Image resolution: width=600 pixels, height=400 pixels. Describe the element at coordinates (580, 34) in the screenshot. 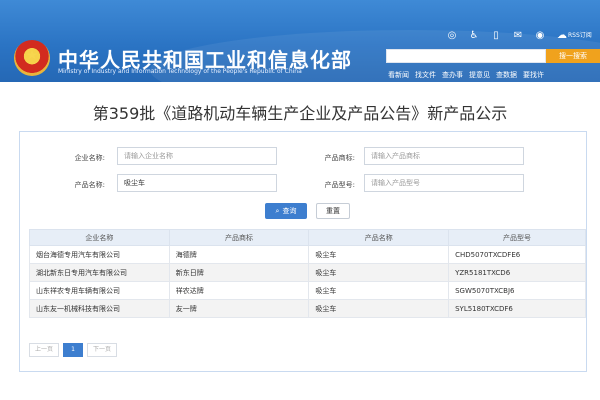

I see `rss-link: RSS订阅` at that location.